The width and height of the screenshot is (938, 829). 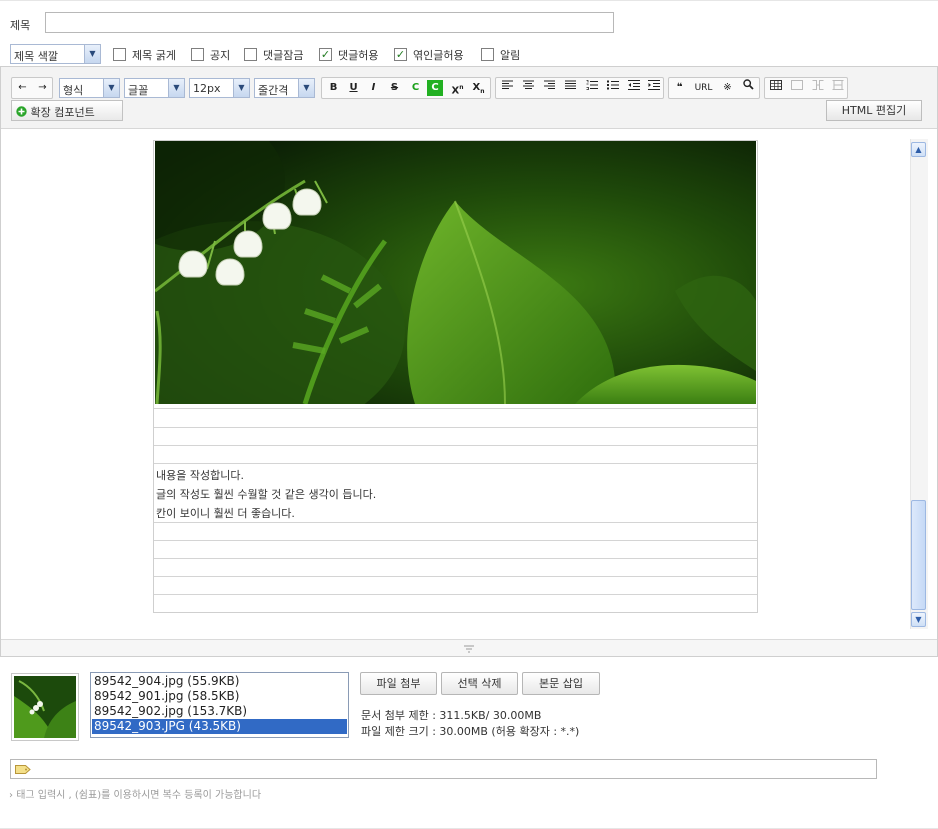 What do you see at coordinates (457, 88) in the screenshot?
I see `superscript-button: Xn` at bounding box center [457, 88].